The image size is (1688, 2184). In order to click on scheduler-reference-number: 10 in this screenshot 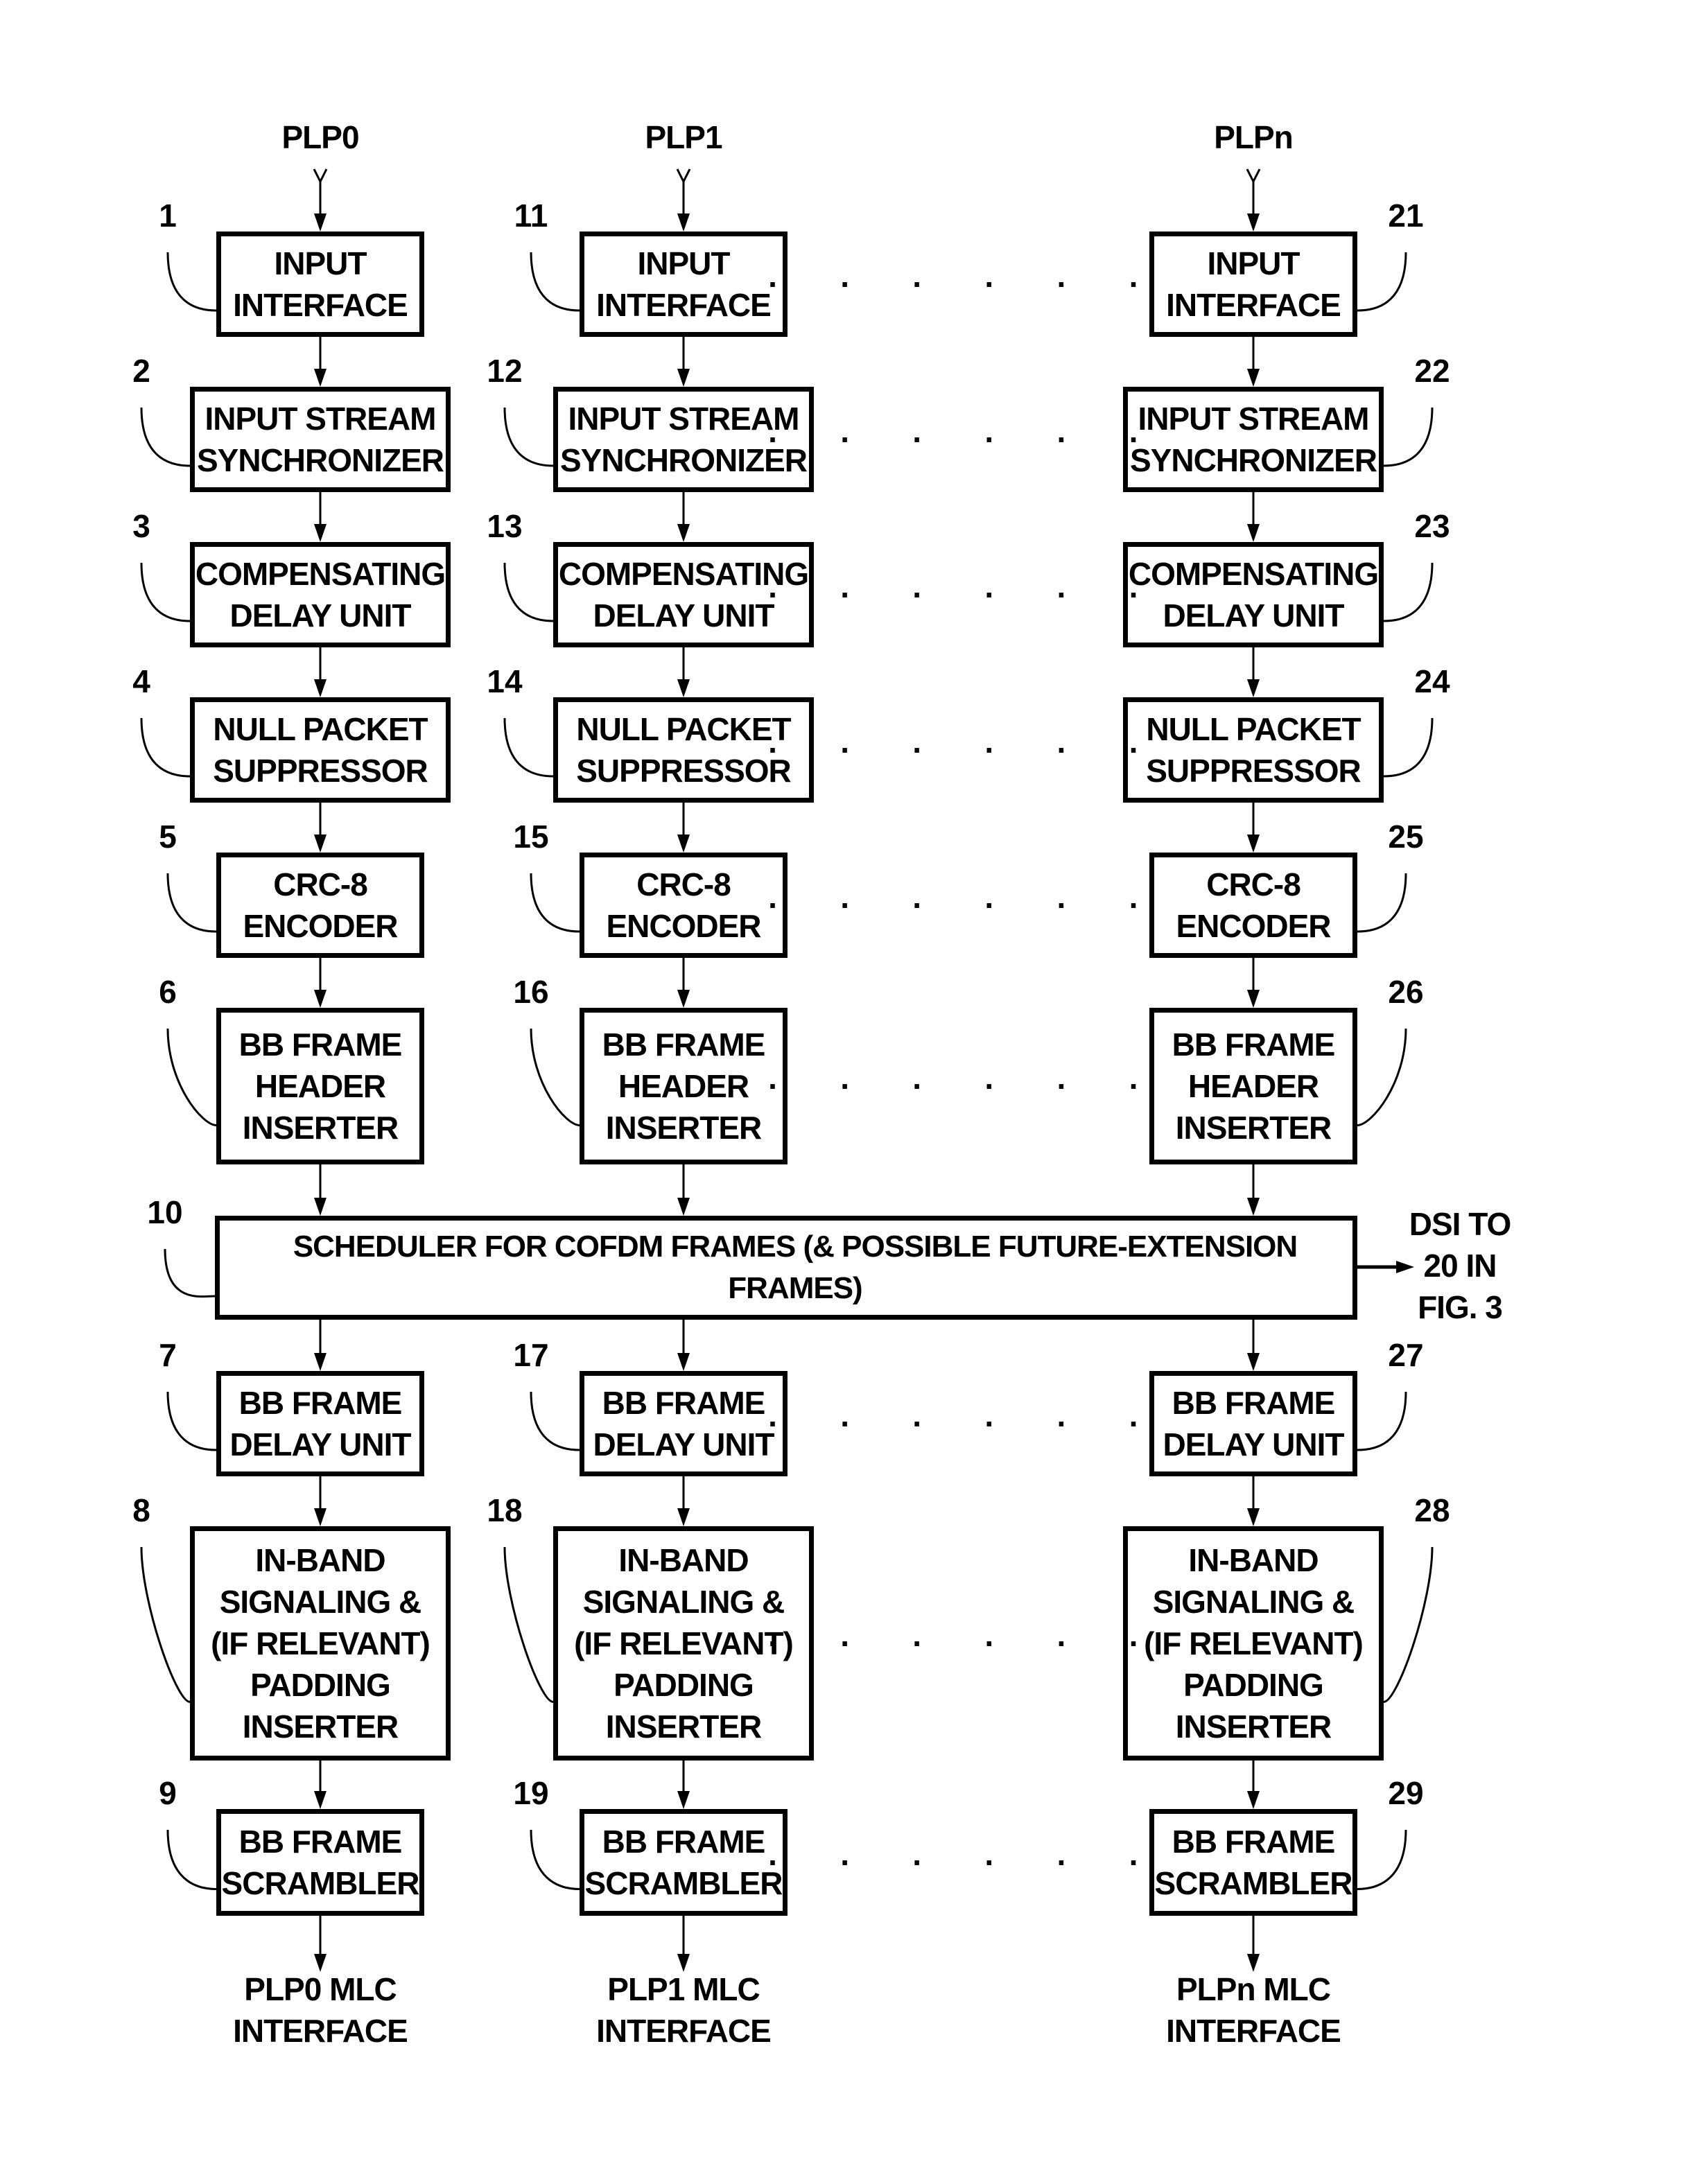, I will do `click(165, 1212)`.